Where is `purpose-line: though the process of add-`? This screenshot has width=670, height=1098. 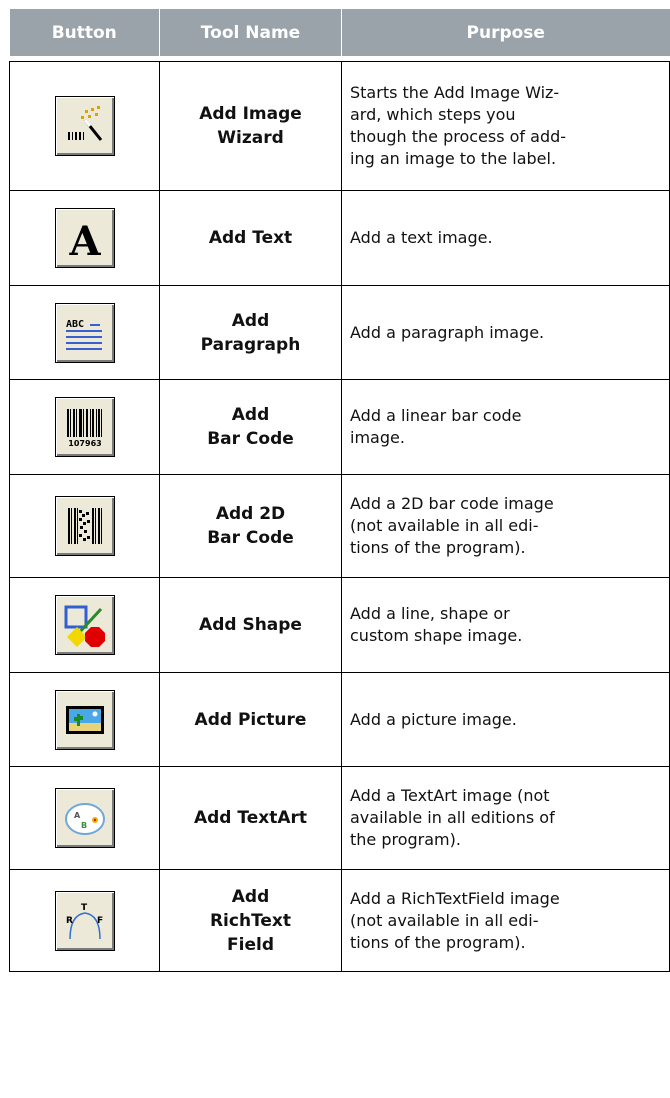
purpose-line: though the process of add- is located at coordinates (458, 136).